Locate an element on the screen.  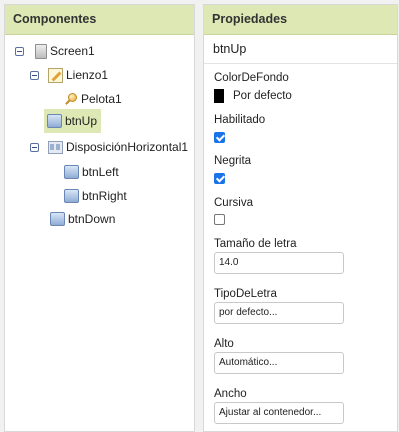
italic-checkbox is located at coordinates (219, 219).